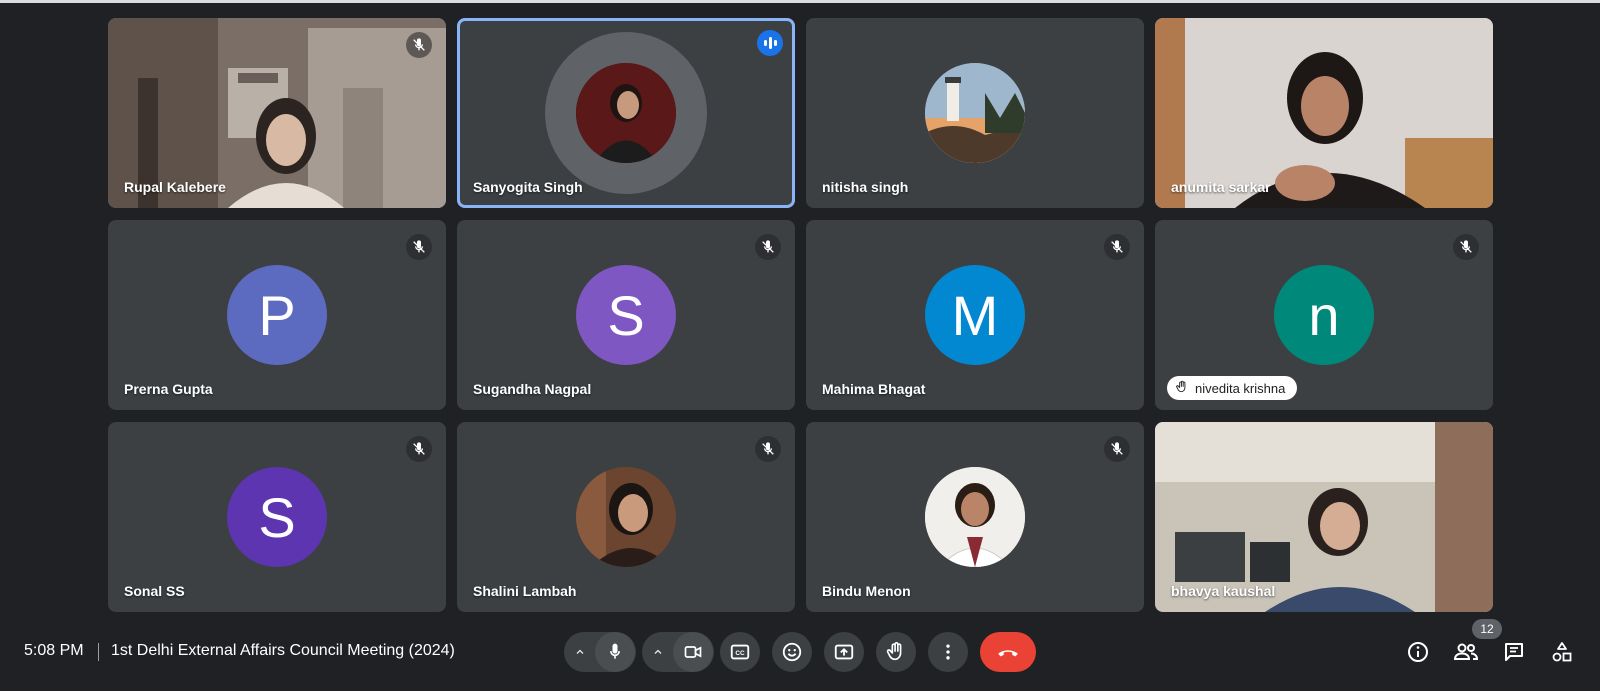  I want to click on participant-tile-shalini: Shalini Lambah, so click(626, 517).